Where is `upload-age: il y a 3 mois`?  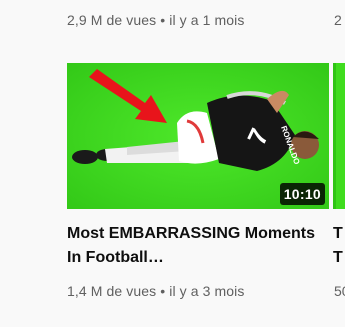 upload-age: il y a 3 mois is located at coordinates (207, 291).